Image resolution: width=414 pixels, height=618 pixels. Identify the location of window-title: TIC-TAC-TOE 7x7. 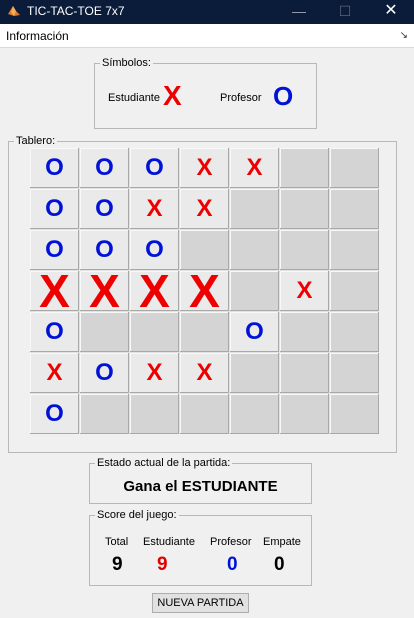
(76, 11).